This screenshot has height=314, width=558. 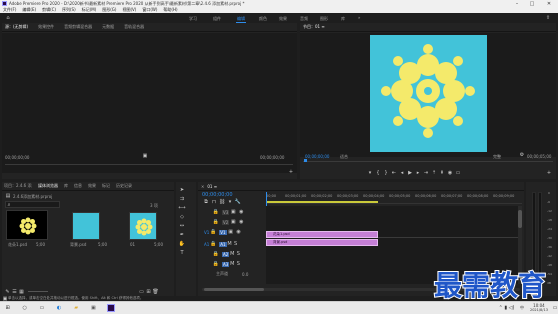 I want to click on project-item: 背景.psd 5;00, so click(x=89, y=230).